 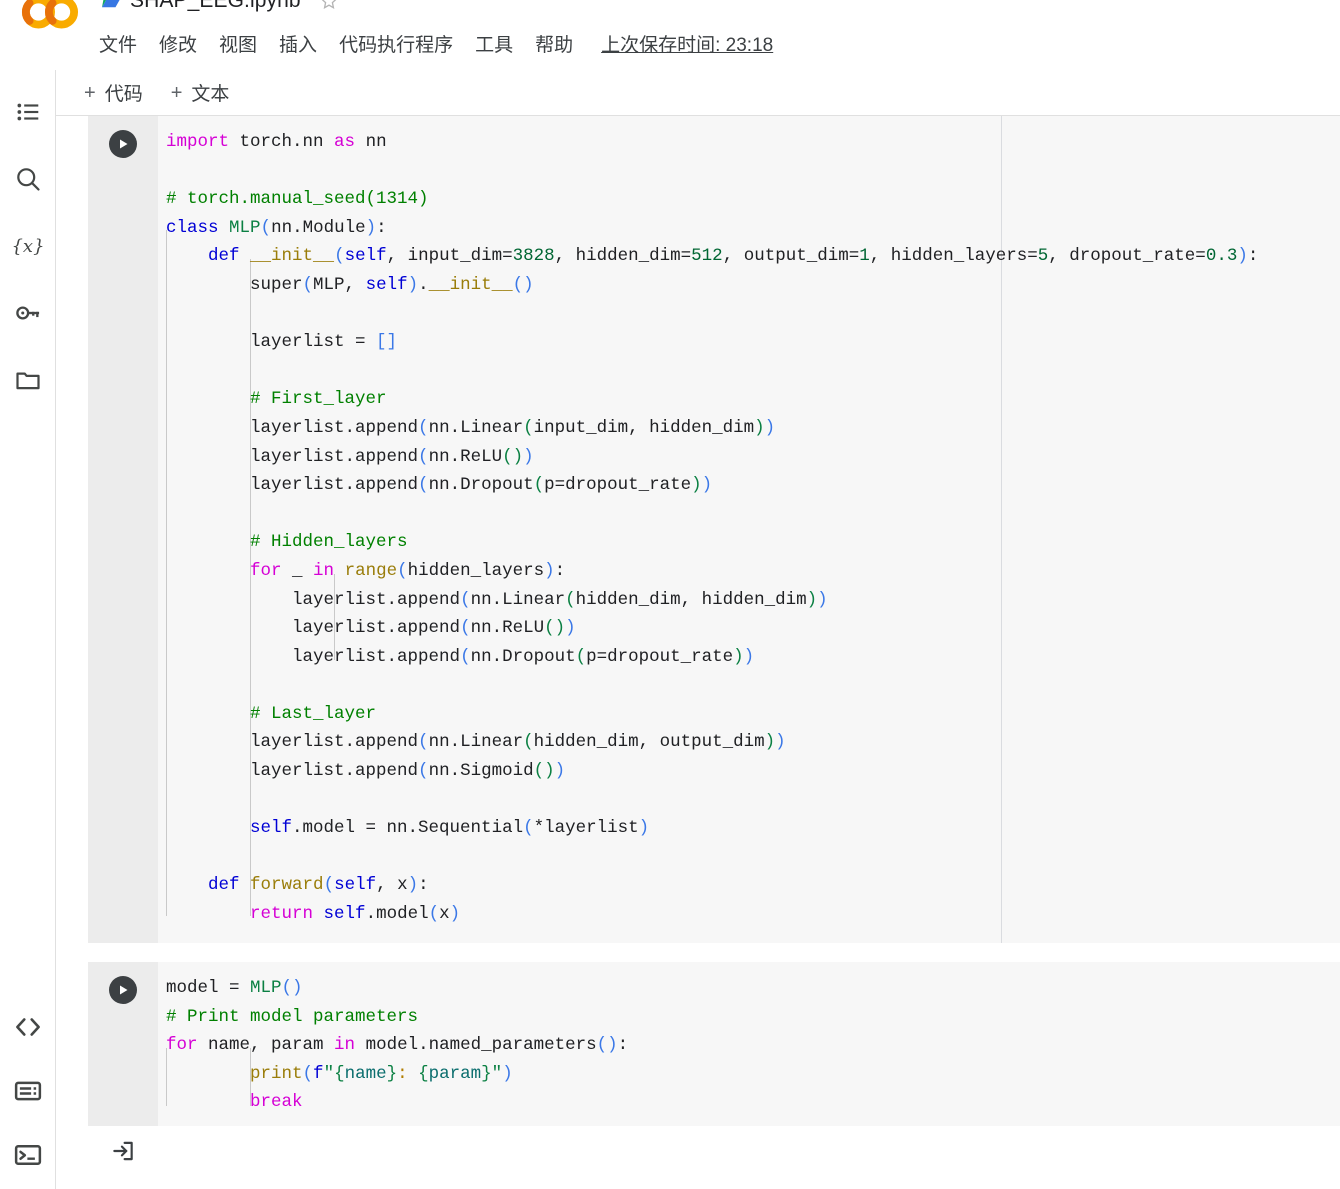 What do you see at coordinates (698, 93) in the screenshot?
I see `notebook-toolbar: + 代码 + 文本` at bounding box center [698, 93].